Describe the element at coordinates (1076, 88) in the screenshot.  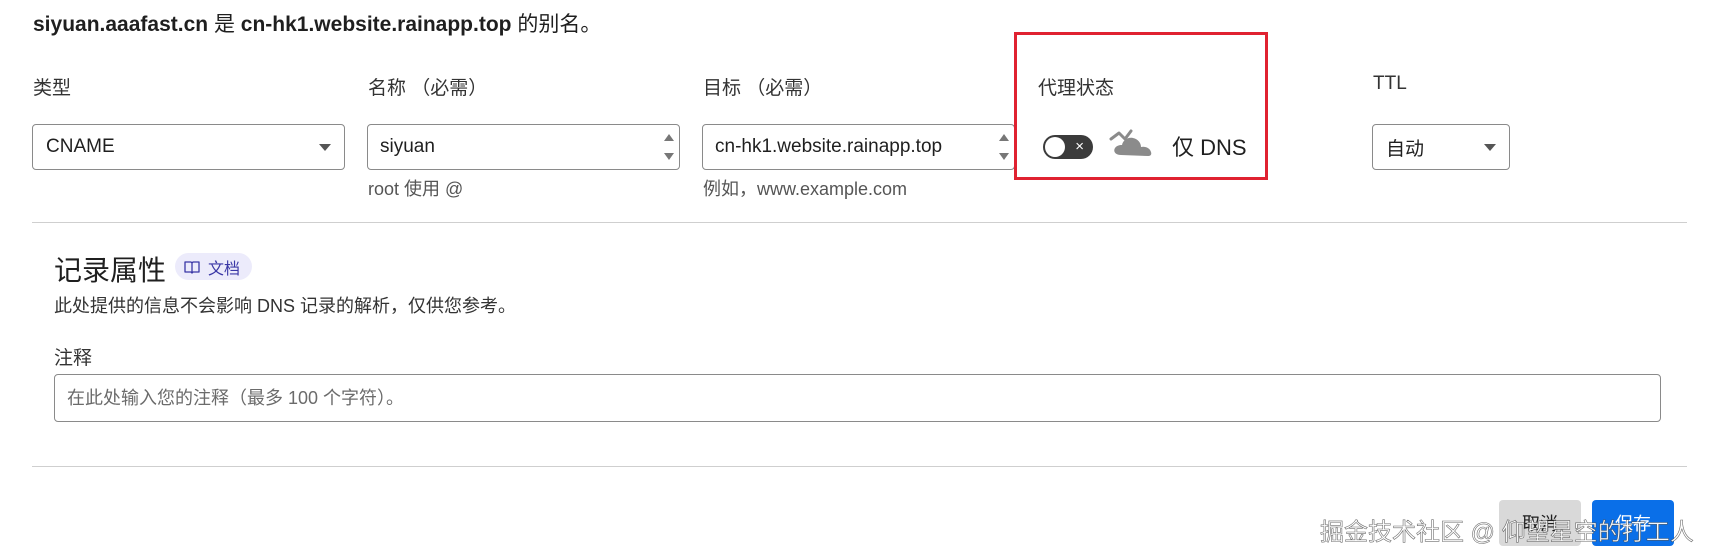
I see `proxy-status-label: 代理状态` at that location.